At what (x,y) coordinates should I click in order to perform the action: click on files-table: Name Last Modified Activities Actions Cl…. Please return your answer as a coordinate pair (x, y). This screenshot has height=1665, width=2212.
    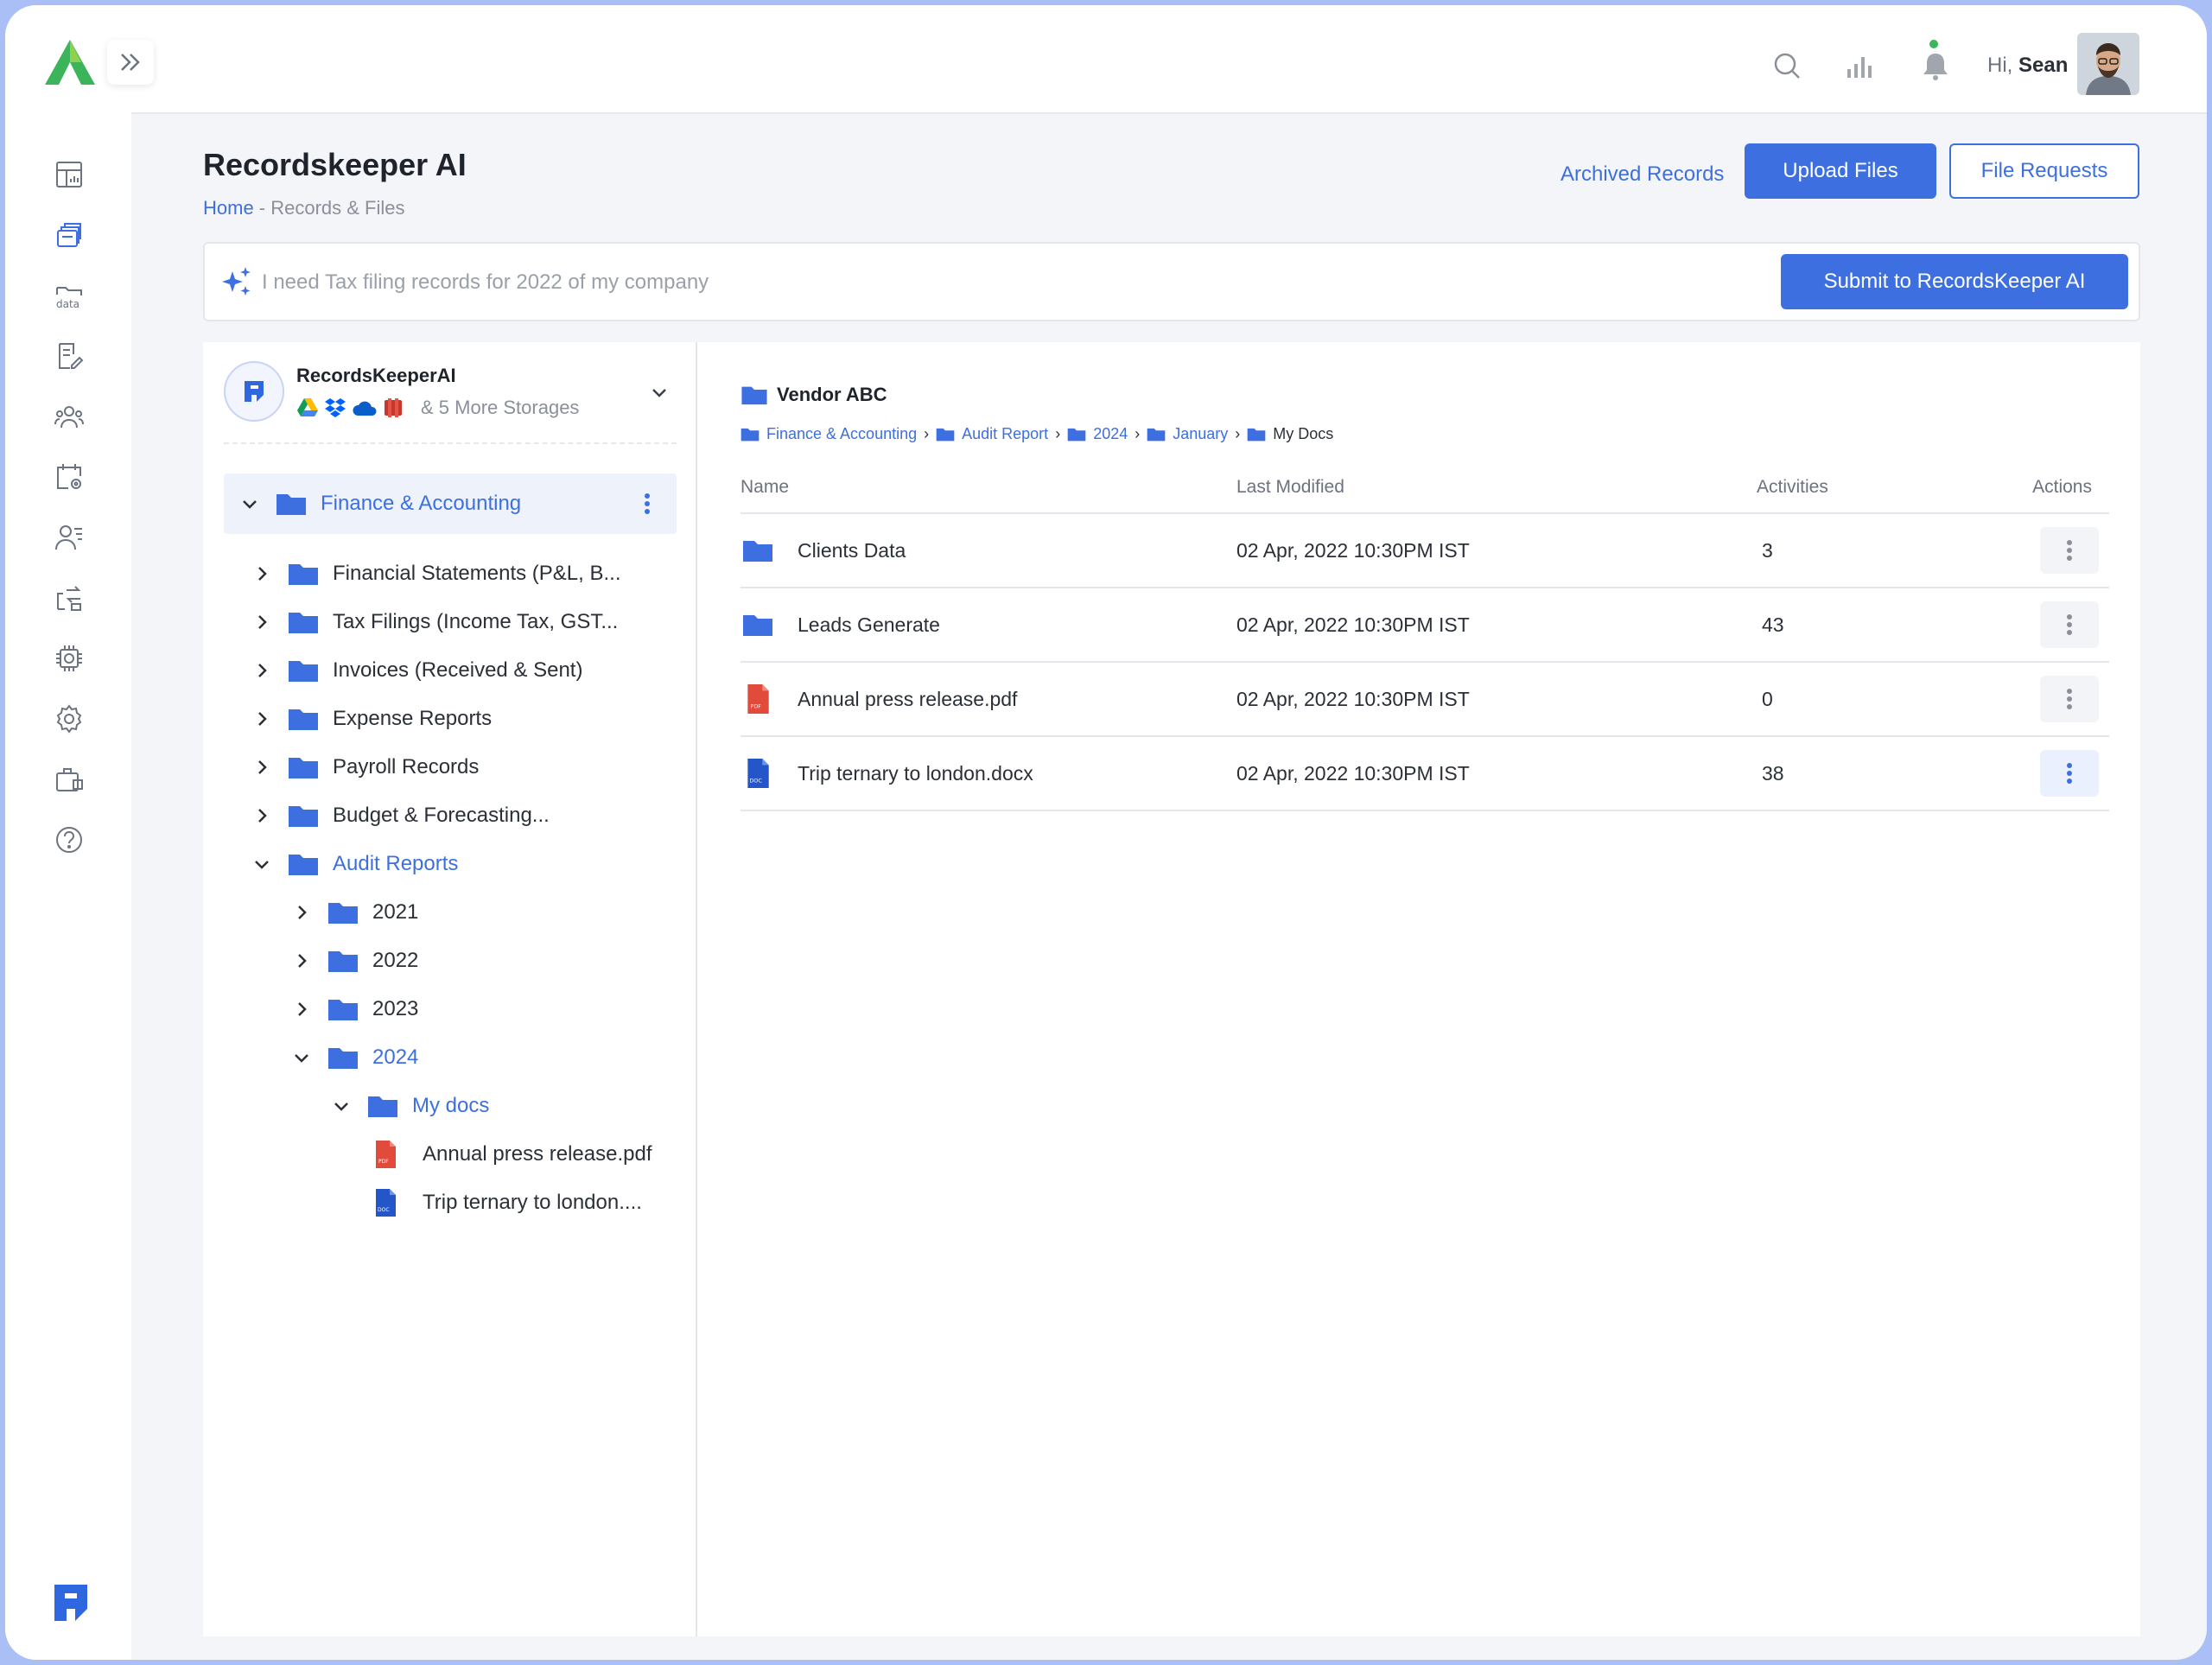
    Looking at the image, I should click on (1425, 641).